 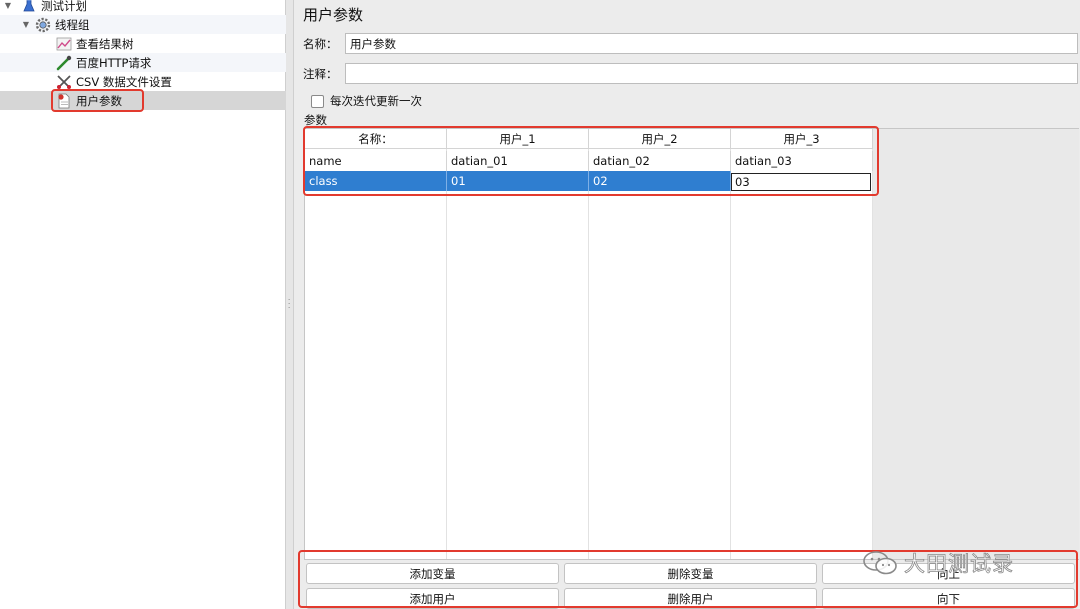 I want to click on add-user-button: 添加用户, so click(x=432, y=598).